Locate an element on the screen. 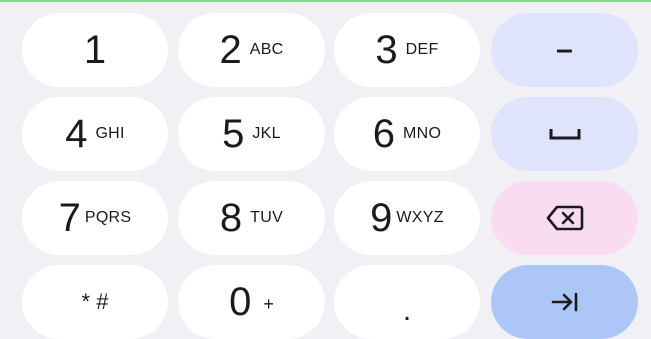 The image size is (651, 339). key-9: 9 WXYZ is located at coordinates (407, 218).